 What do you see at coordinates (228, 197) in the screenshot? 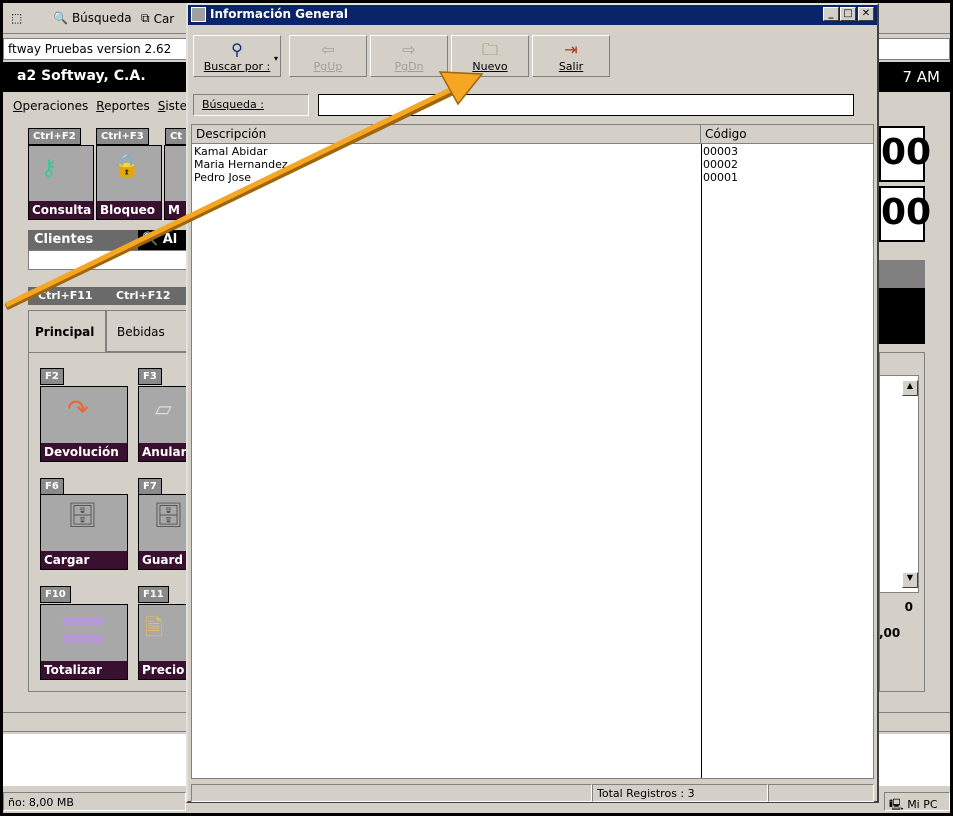
I see `arrow-shaft` at bounding box center [228, 197].